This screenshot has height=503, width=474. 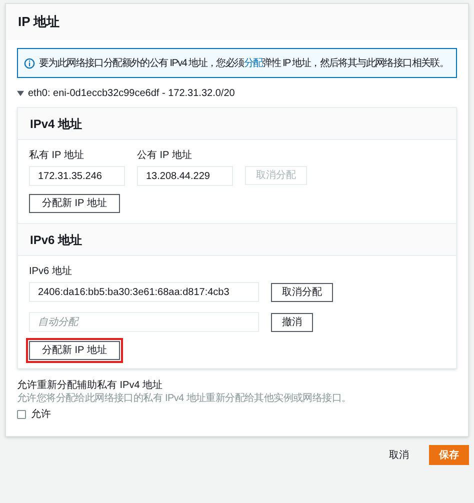 What do you see at coordinates (184, 398) in the screenshot?
I see `setting-description: 允许您将分配给此网络接口的私有 IPv4 地址重新分配给其他实例或网络接口。` at bounding box center [184, 398].